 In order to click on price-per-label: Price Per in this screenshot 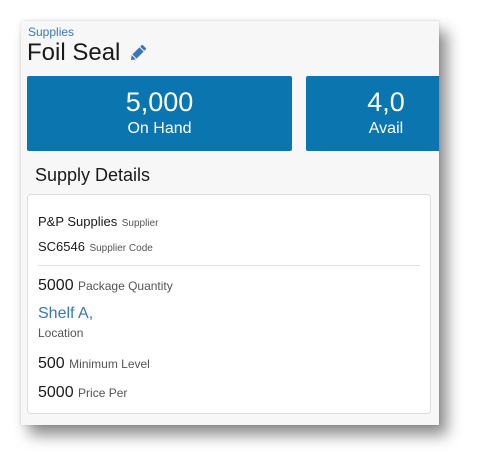, I will do `click(103, 393)`.